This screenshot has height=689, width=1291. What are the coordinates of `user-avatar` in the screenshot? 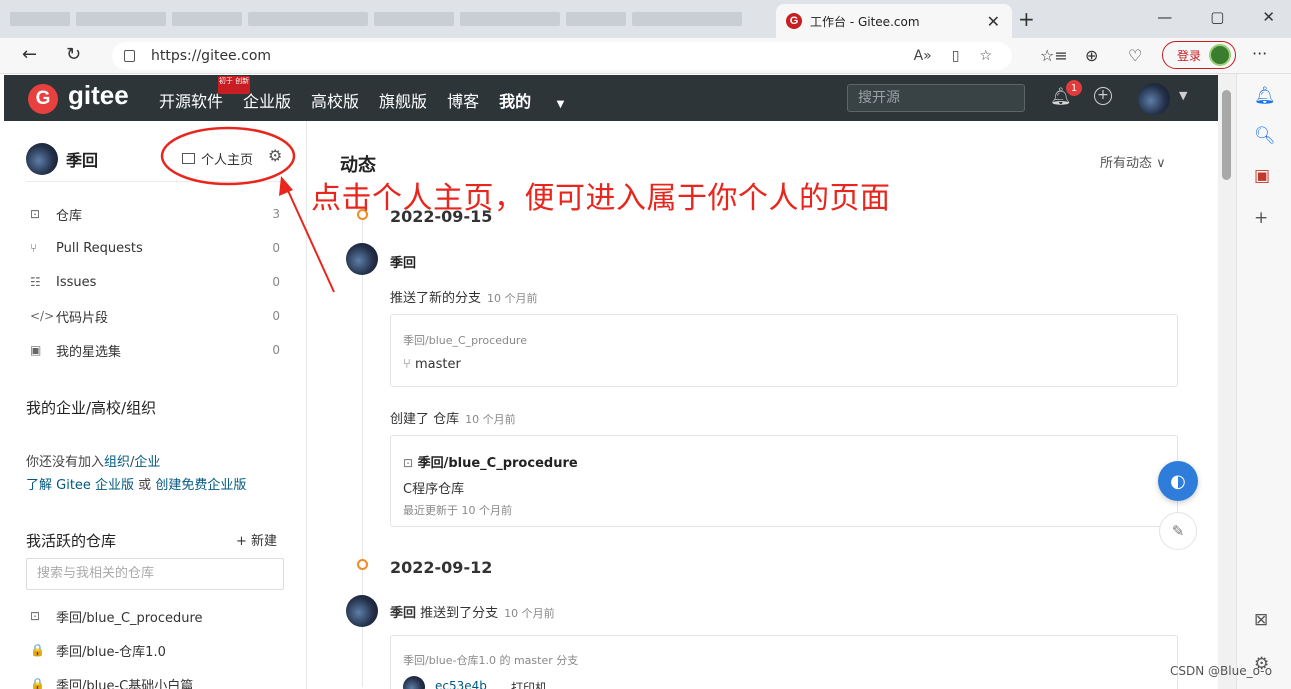 It's located at (42, 159).